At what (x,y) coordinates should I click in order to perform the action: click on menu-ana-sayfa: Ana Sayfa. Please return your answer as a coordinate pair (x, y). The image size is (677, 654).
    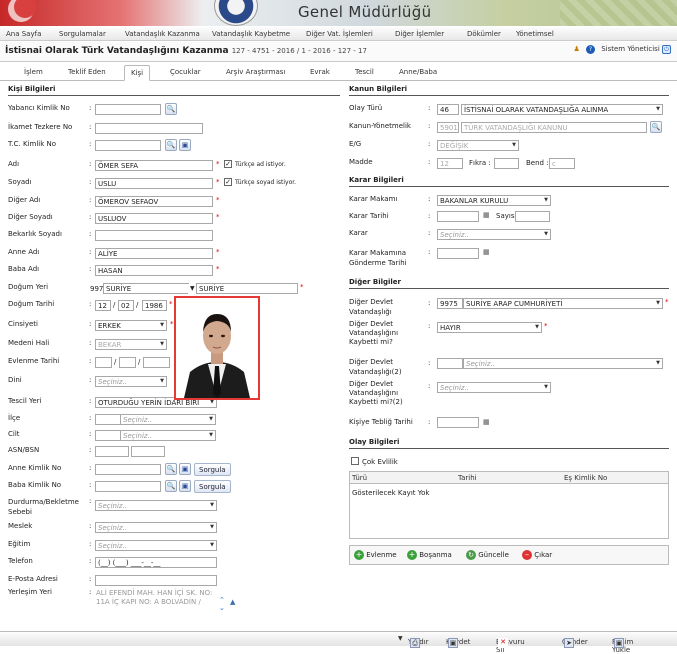
    Looking at the image, I should click on (23, 34).